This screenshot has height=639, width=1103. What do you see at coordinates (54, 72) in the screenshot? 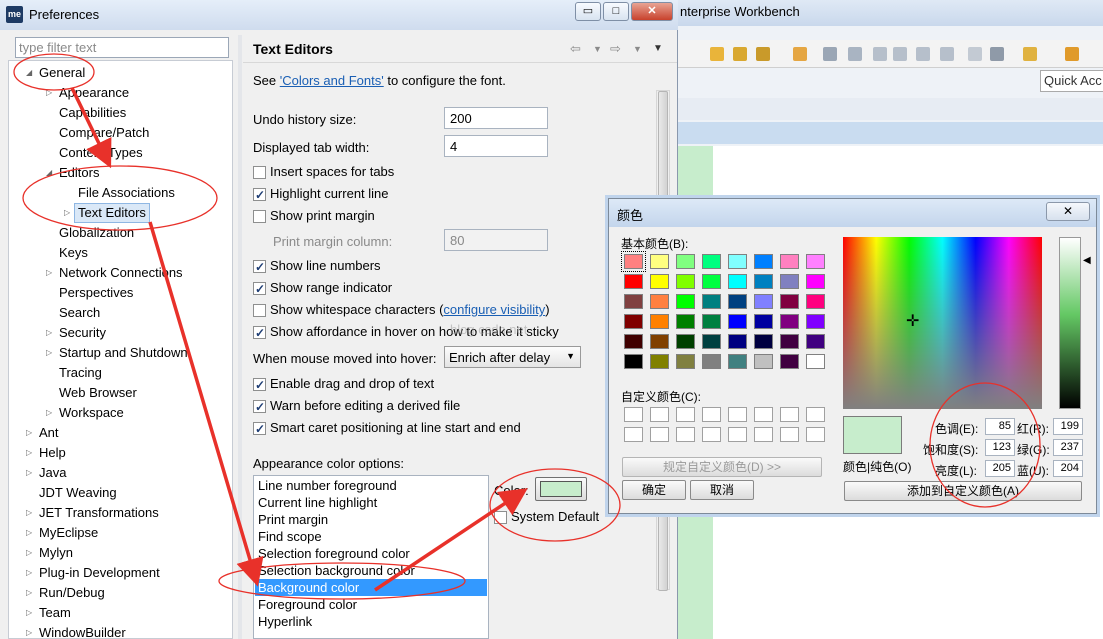
I see `circle-general` at bounding box center [54, 72].